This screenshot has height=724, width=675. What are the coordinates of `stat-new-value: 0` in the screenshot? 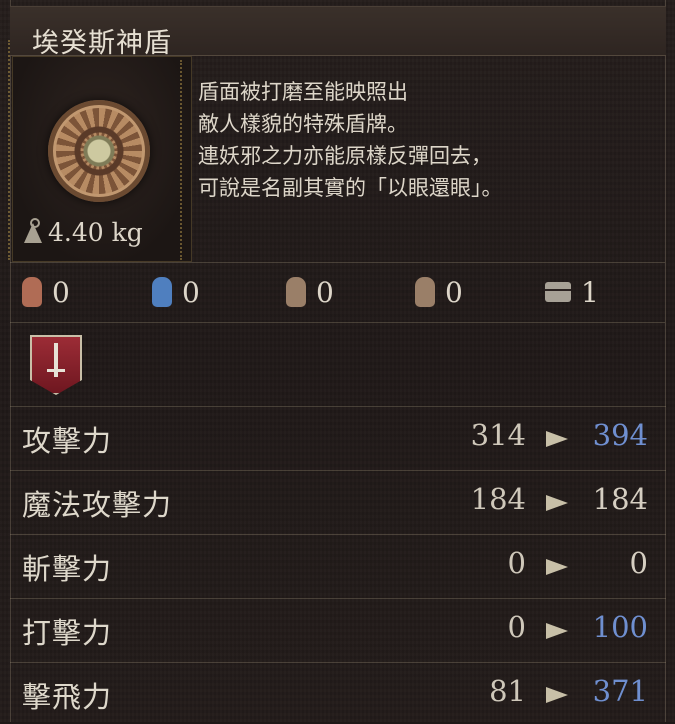 It's located at (638, 563).